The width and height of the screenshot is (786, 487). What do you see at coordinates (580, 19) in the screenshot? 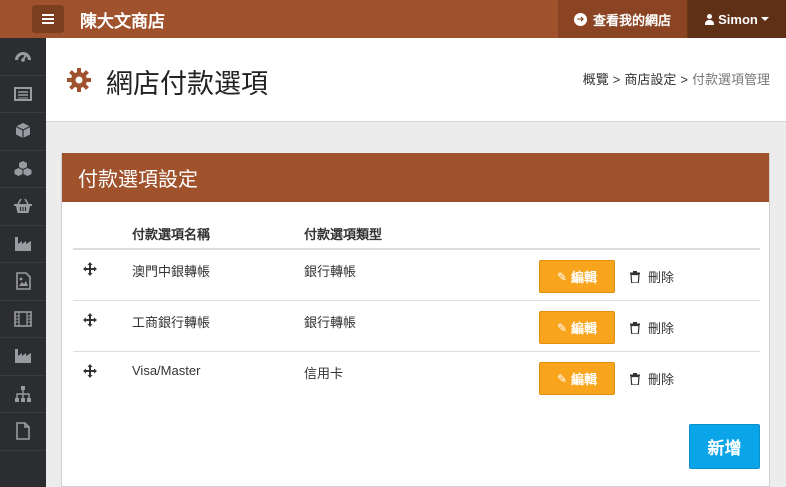
I see `arrow-circle-right-icon: ➜` at bounding box center [580, 19].